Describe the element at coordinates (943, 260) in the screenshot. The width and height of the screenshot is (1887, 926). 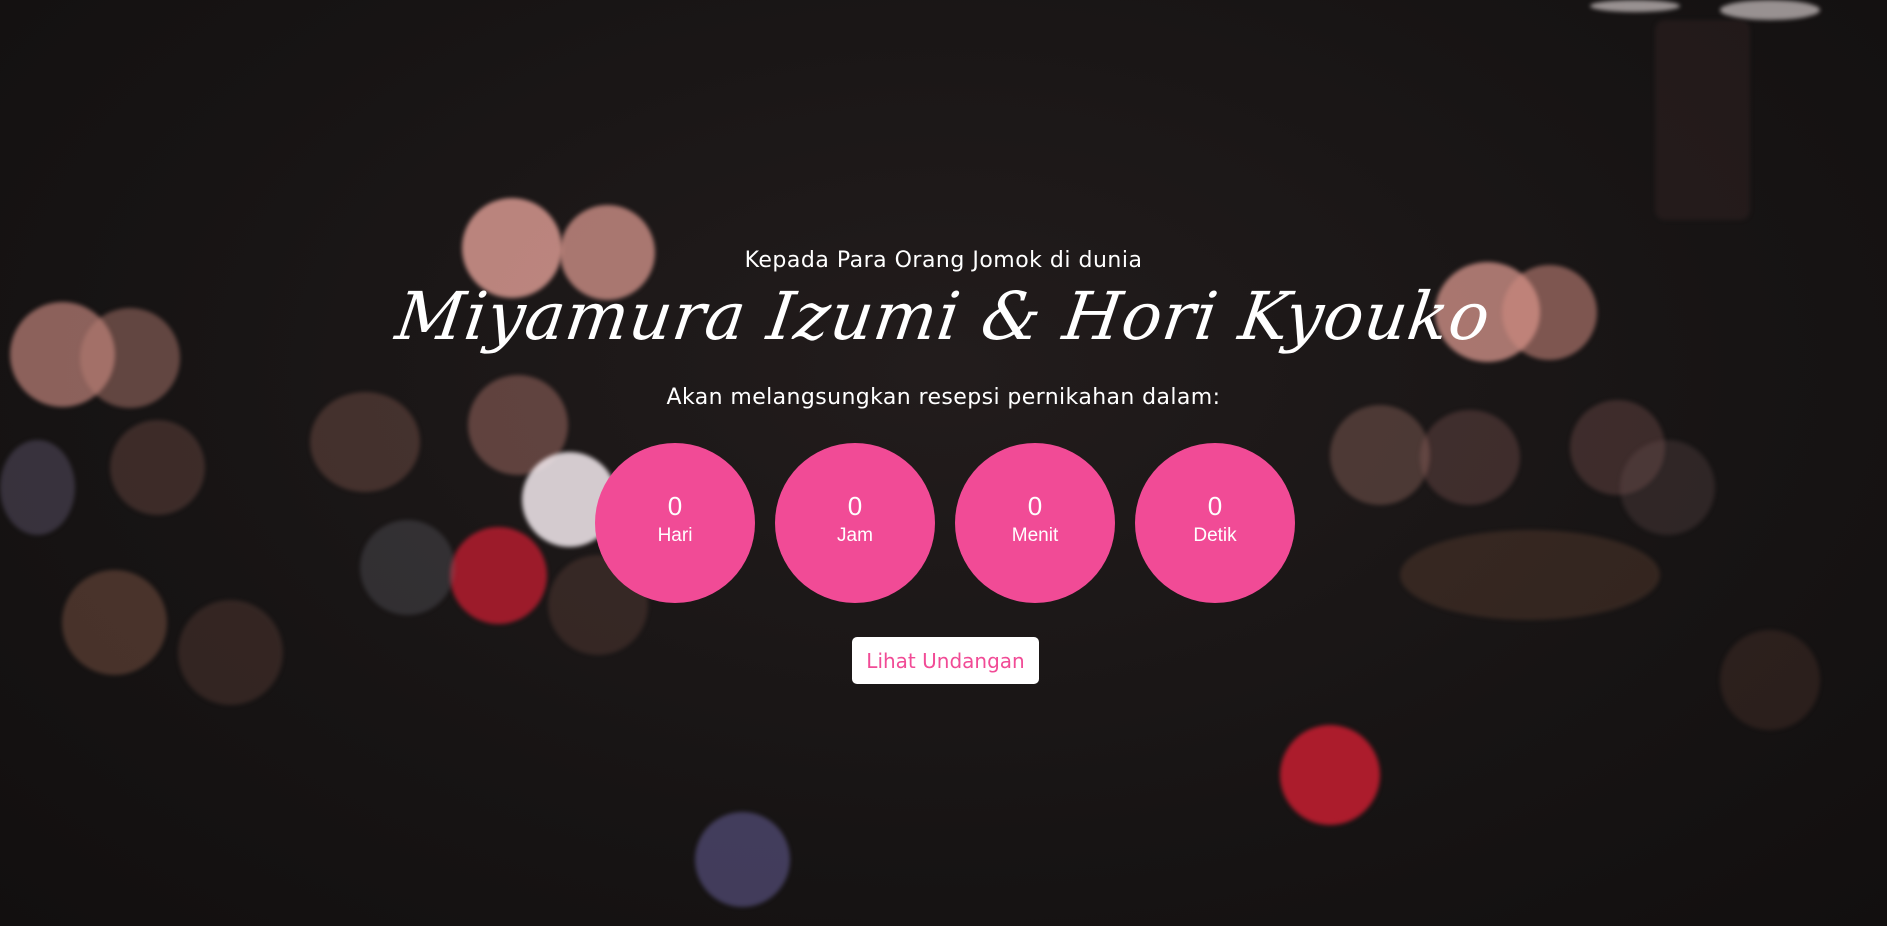
I see `greeting-text: Kepada Para Orang Jomok di dunia` at that location.